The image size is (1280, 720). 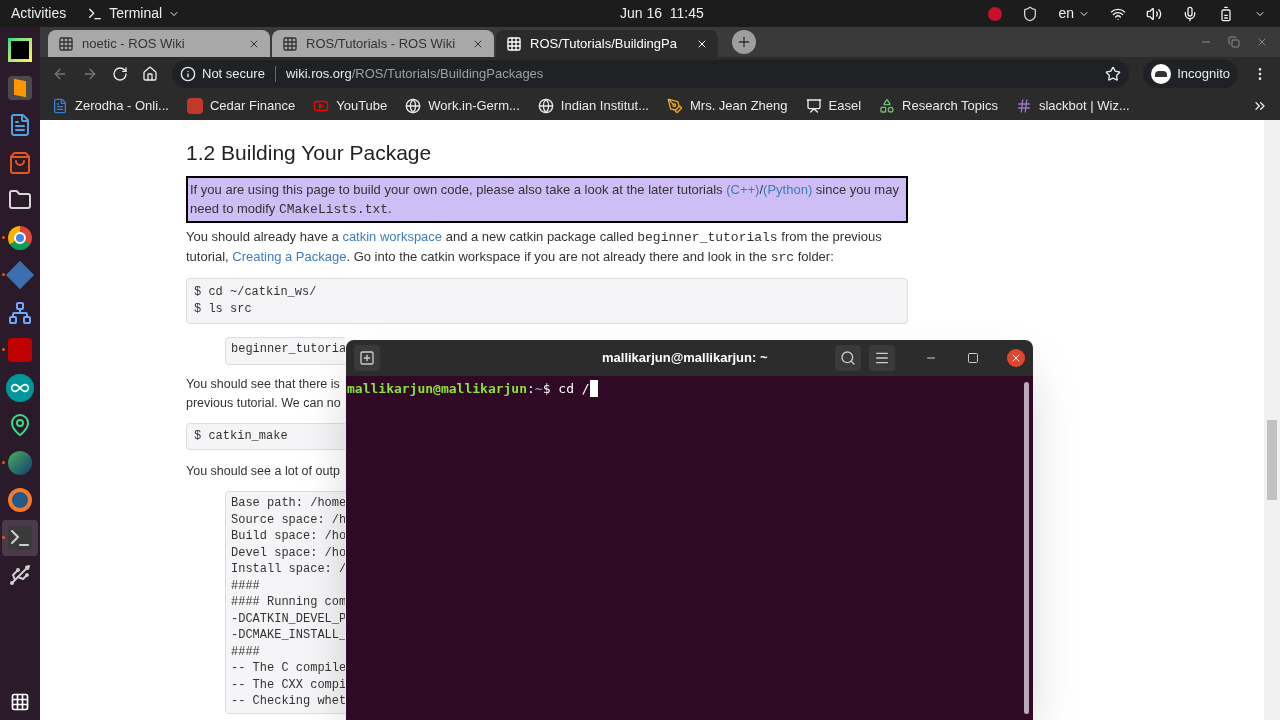 I want to click on paragraph-line: You should see a lot of outp, so click(x=263, y=471).